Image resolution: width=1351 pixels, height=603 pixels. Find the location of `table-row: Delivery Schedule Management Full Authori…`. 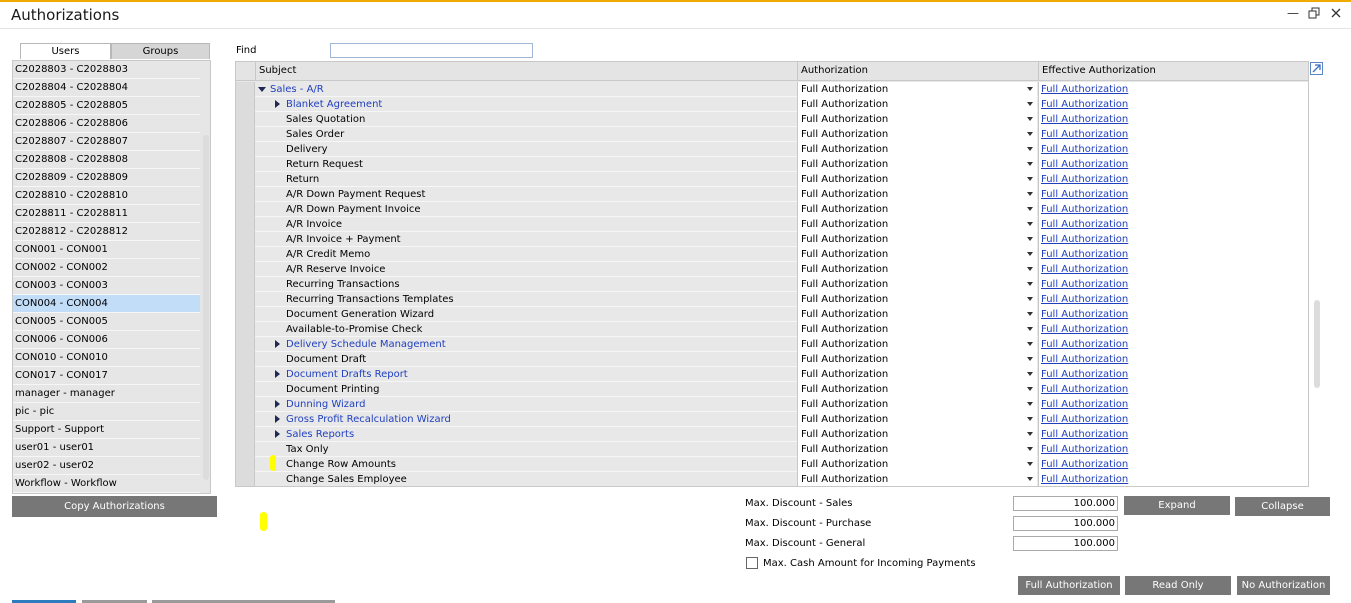

table-row: Delivery Schedule Management Full Authori… is located at coordinates (772, 344).